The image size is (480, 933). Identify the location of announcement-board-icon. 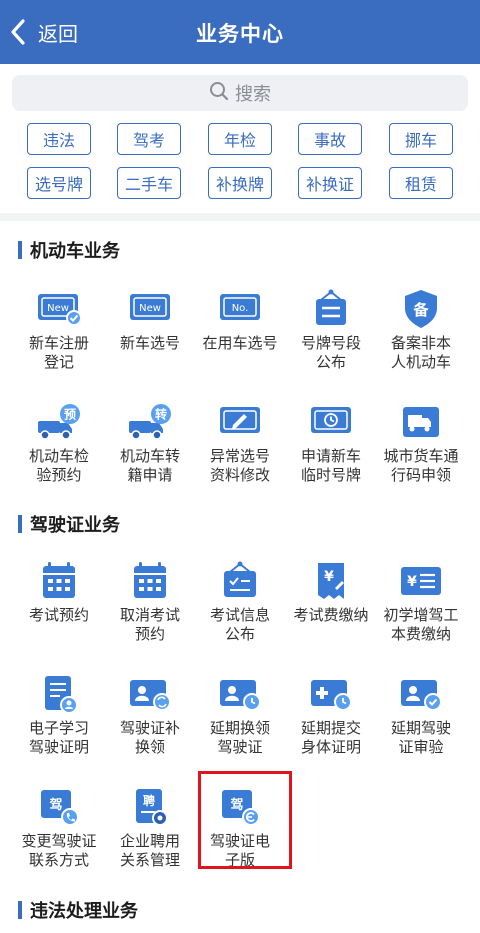
(331, 309).